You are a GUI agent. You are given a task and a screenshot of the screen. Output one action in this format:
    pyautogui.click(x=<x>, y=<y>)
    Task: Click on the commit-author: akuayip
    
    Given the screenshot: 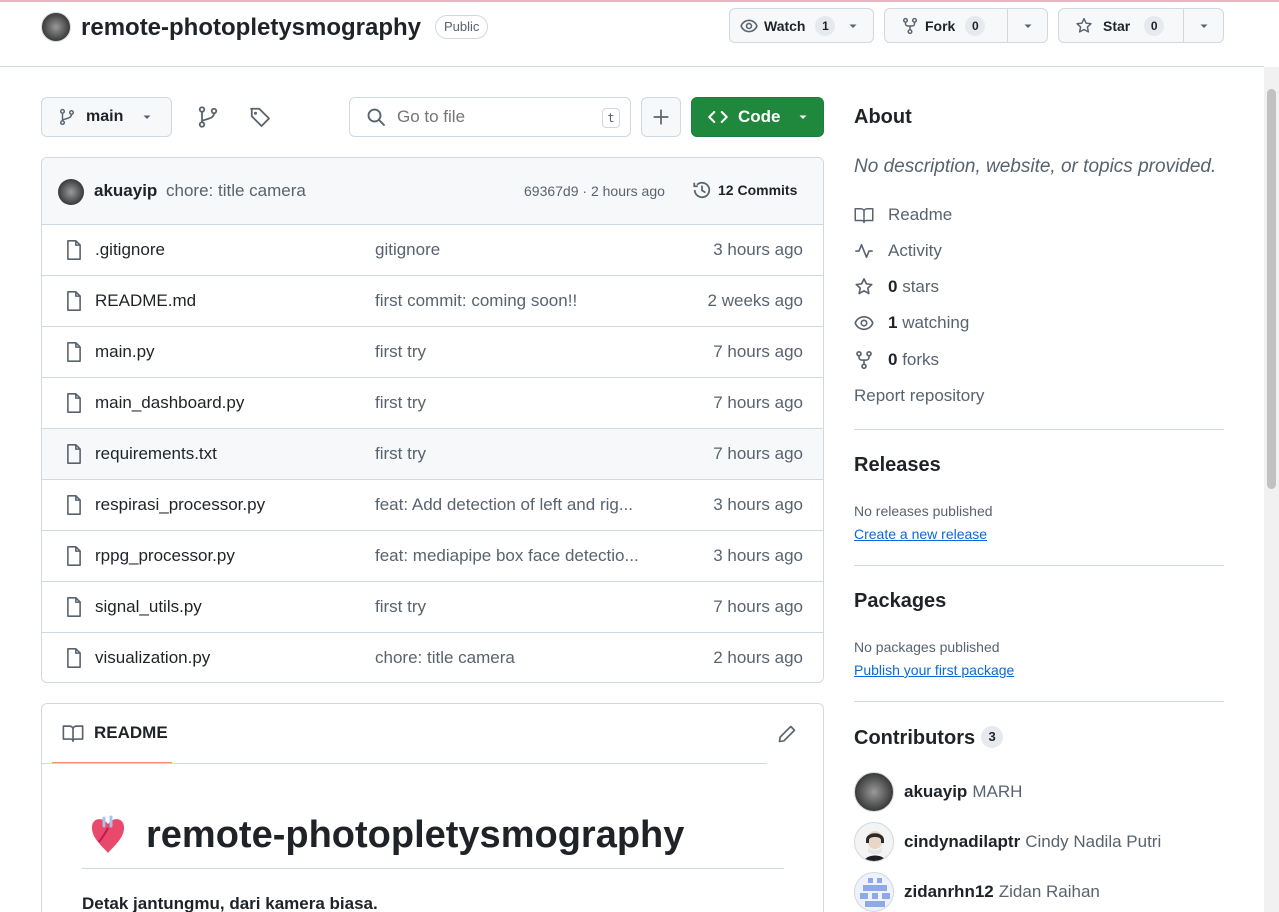 What is the action you would take?
    pyautogui.click(x=125, y=191)
    